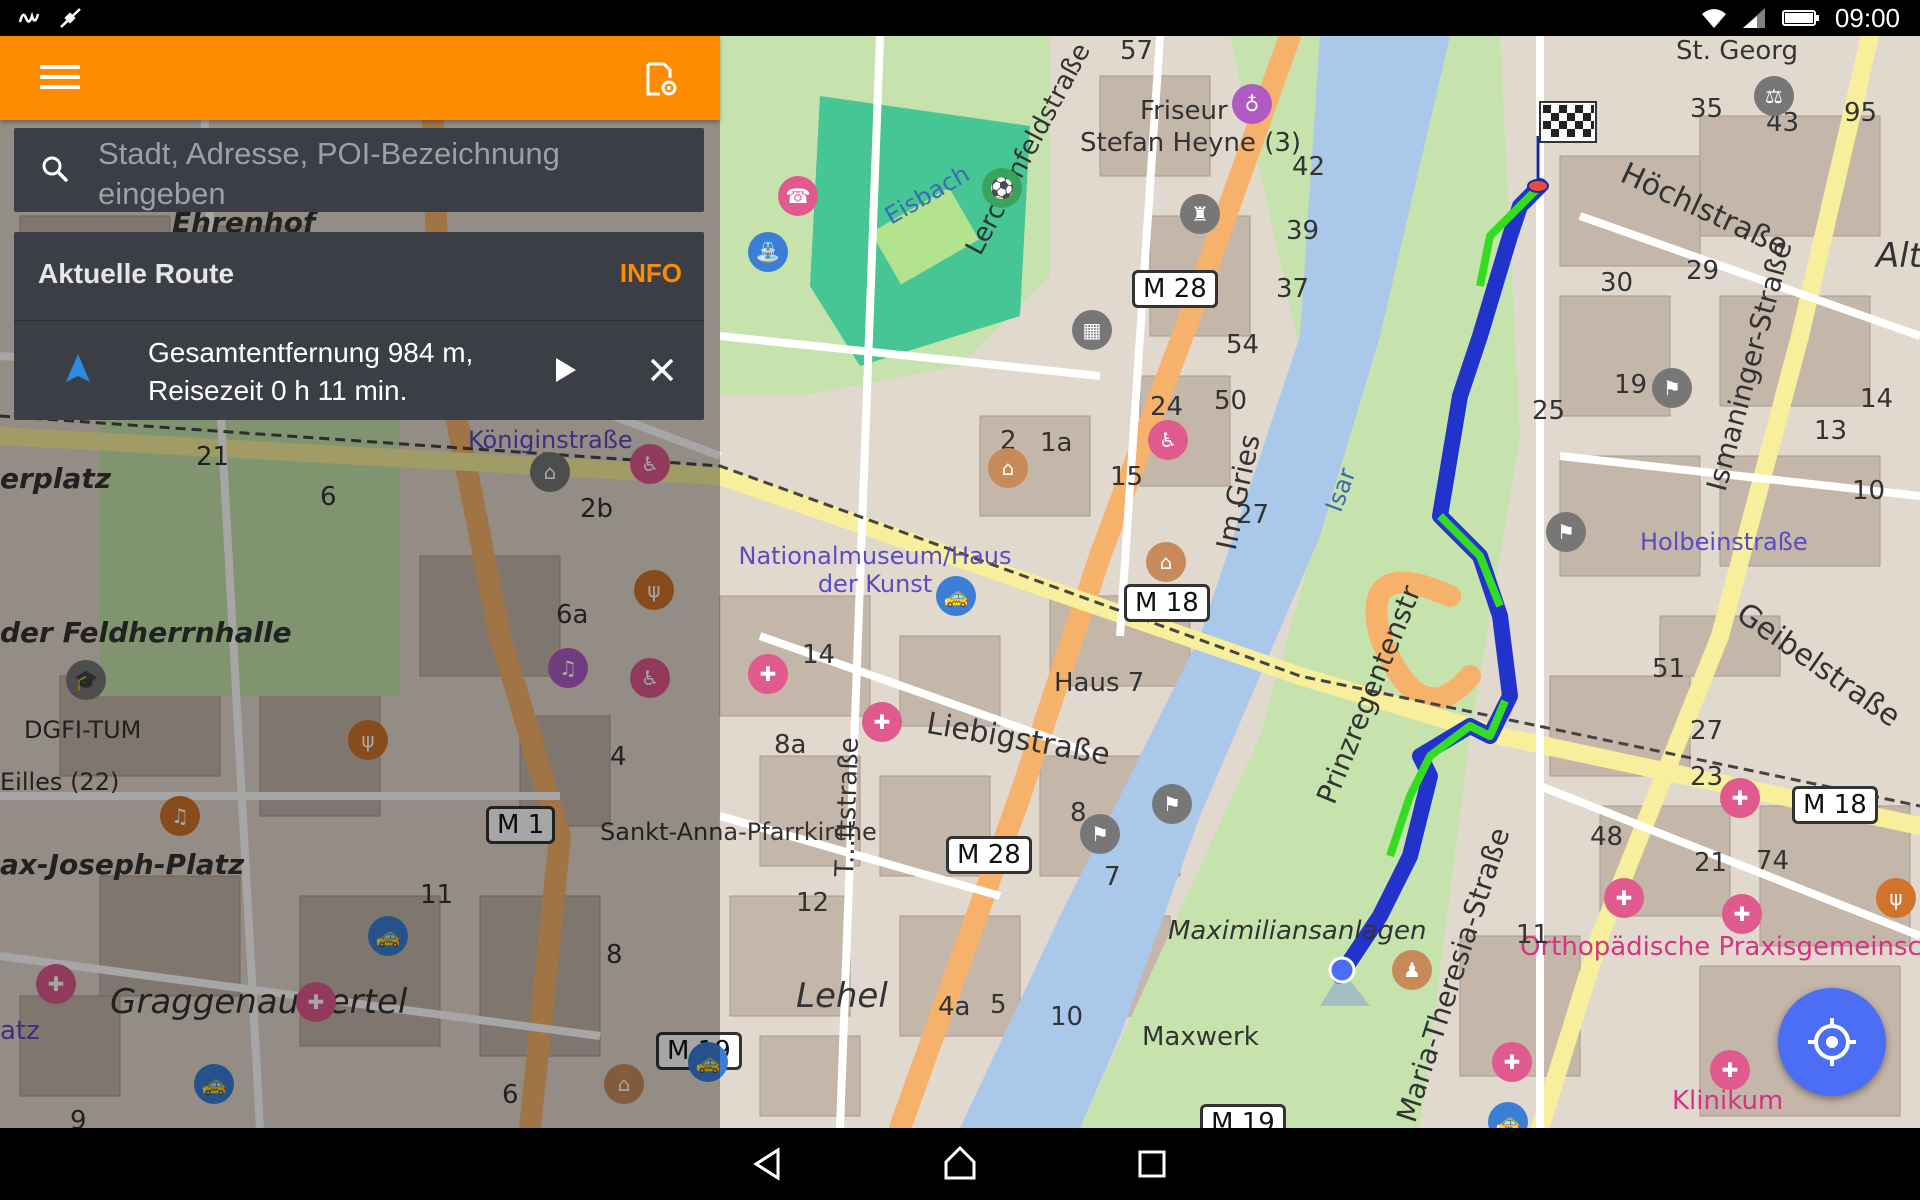 This screenshot has height=1200, width=1920. Describe the element at coordinates (1831, 431) in the screenshot. I see `house-number: 13` at that location.